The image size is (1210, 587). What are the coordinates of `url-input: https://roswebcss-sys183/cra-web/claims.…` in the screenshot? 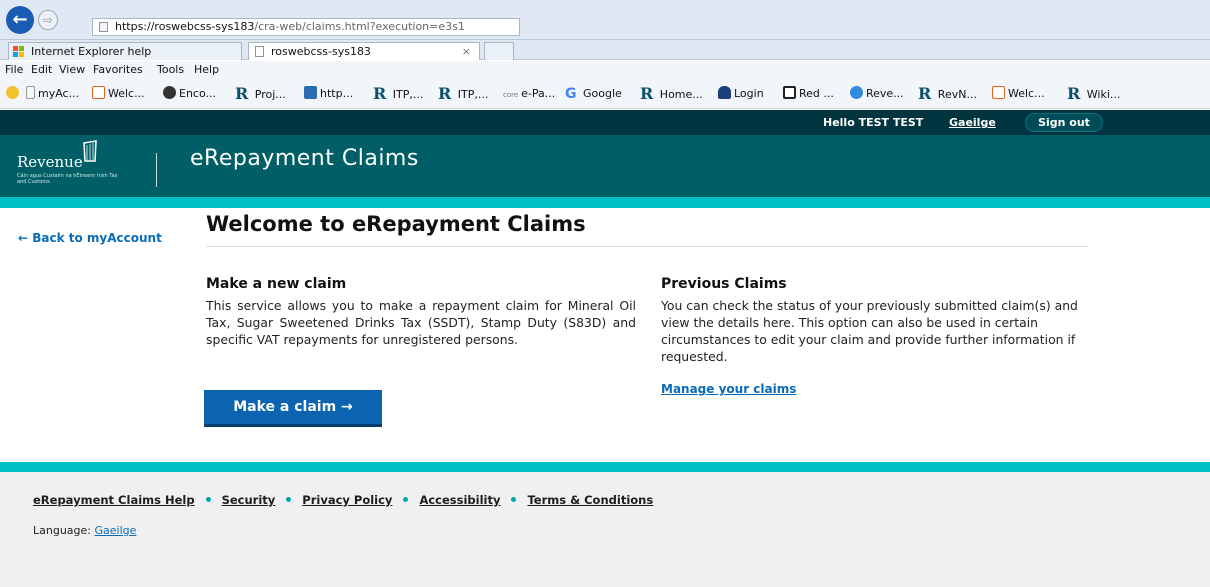 It's located at (306, 27).